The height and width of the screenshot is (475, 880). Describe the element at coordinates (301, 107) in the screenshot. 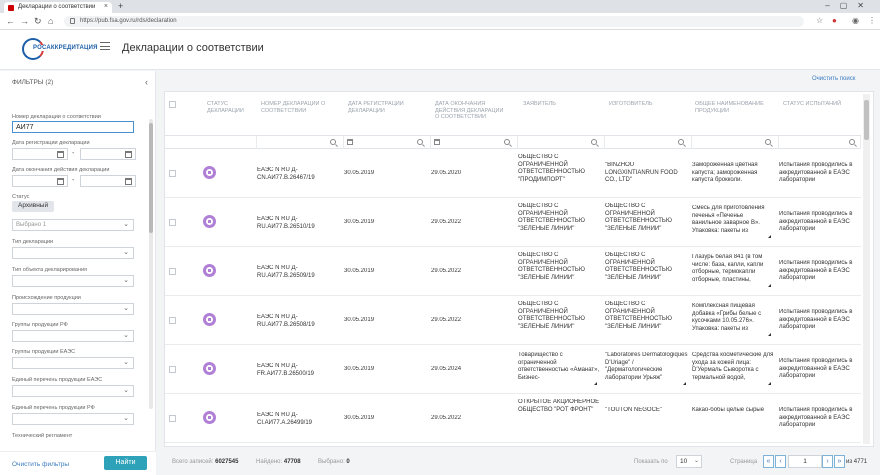

I see `col-number: Номер декларации о соответствии` at that location.